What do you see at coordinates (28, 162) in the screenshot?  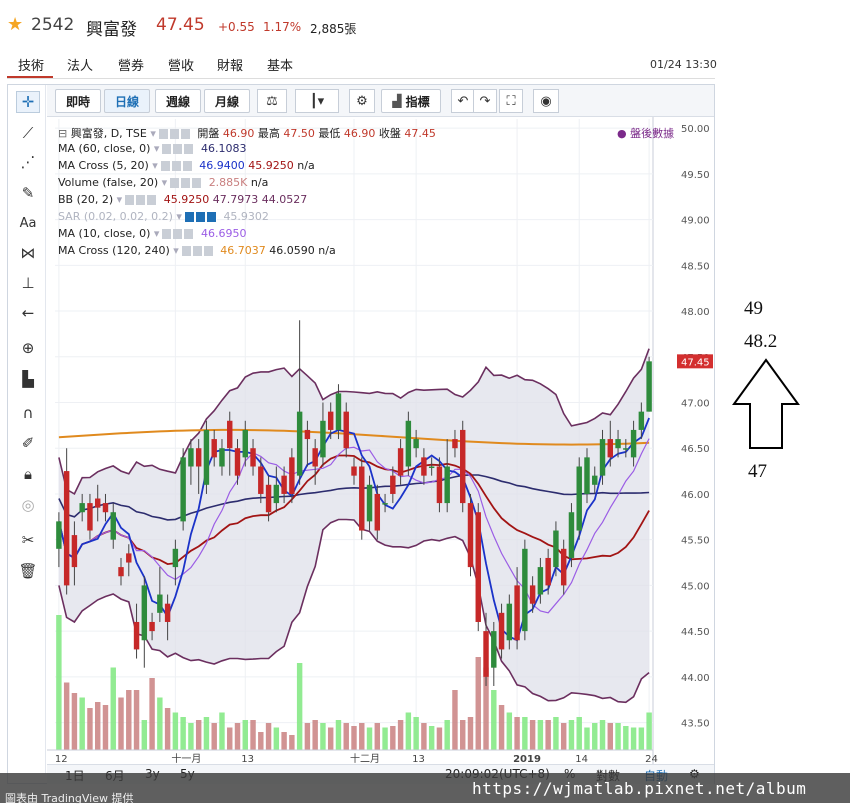 I see `fib-icon: ⋰` at bounding box center [28, 162].